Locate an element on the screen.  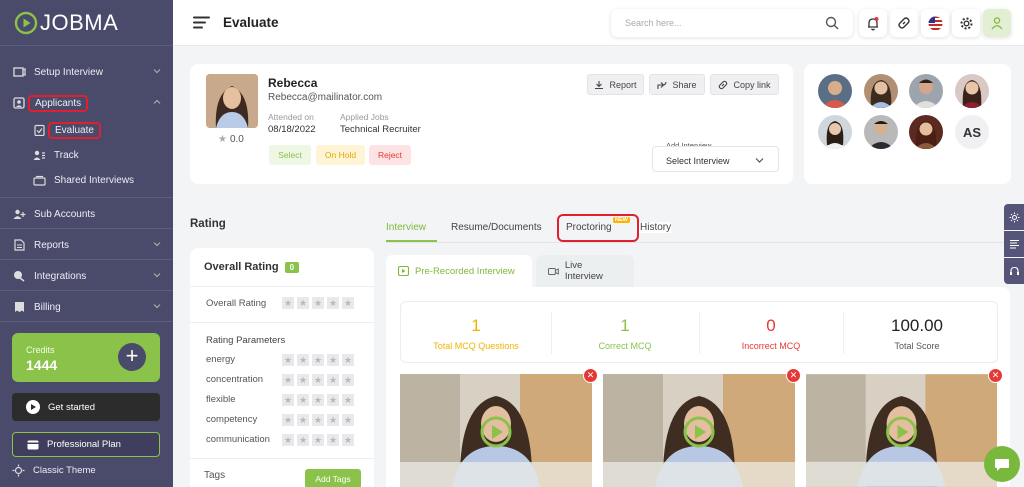
gear-icon is located at coordinates (966, 23).